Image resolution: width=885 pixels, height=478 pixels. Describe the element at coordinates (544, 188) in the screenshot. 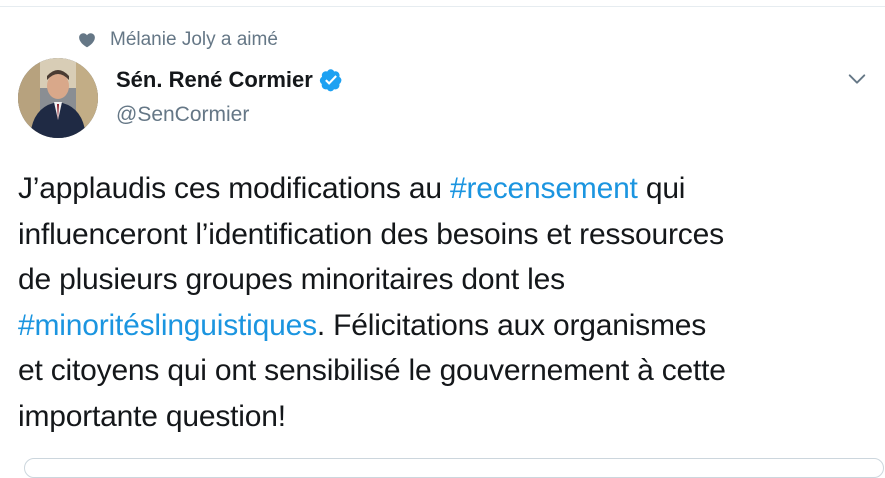

I see `hashtag-link: #recensement` at that location.